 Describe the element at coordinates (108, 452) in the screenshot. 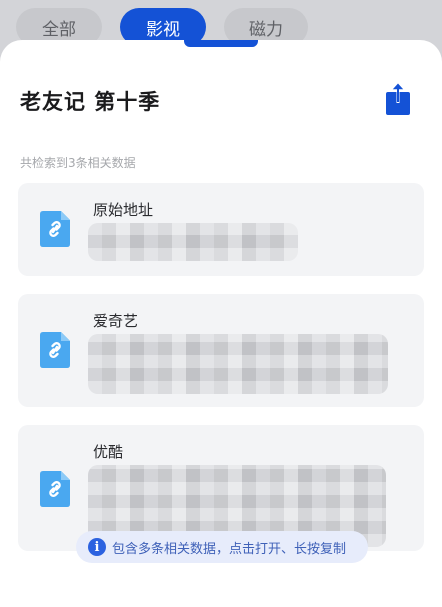

I see `source-label: 优酷` at that location.